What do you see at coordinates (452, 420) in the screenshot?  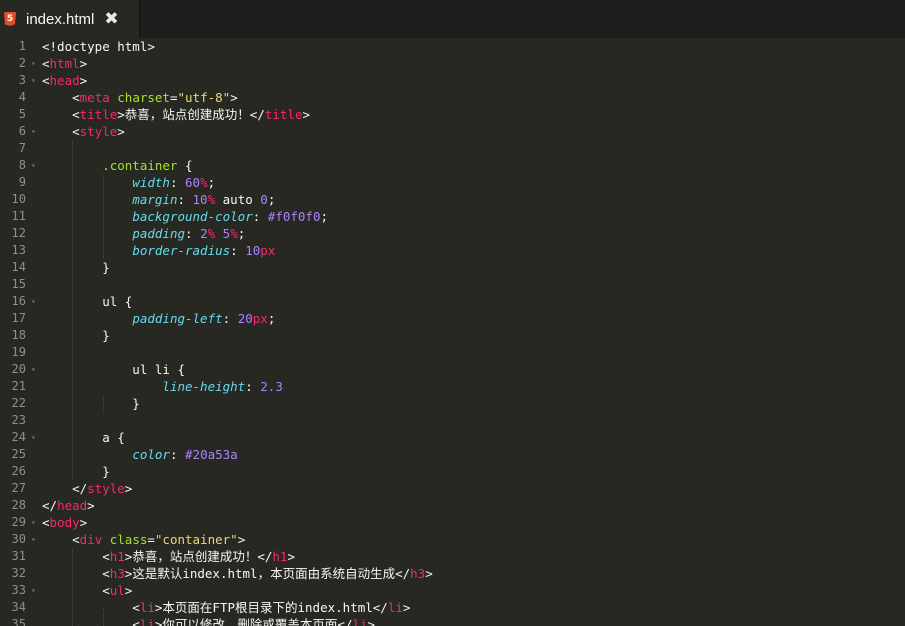 I see `code-line: 23` at bounding box center [452, 420].